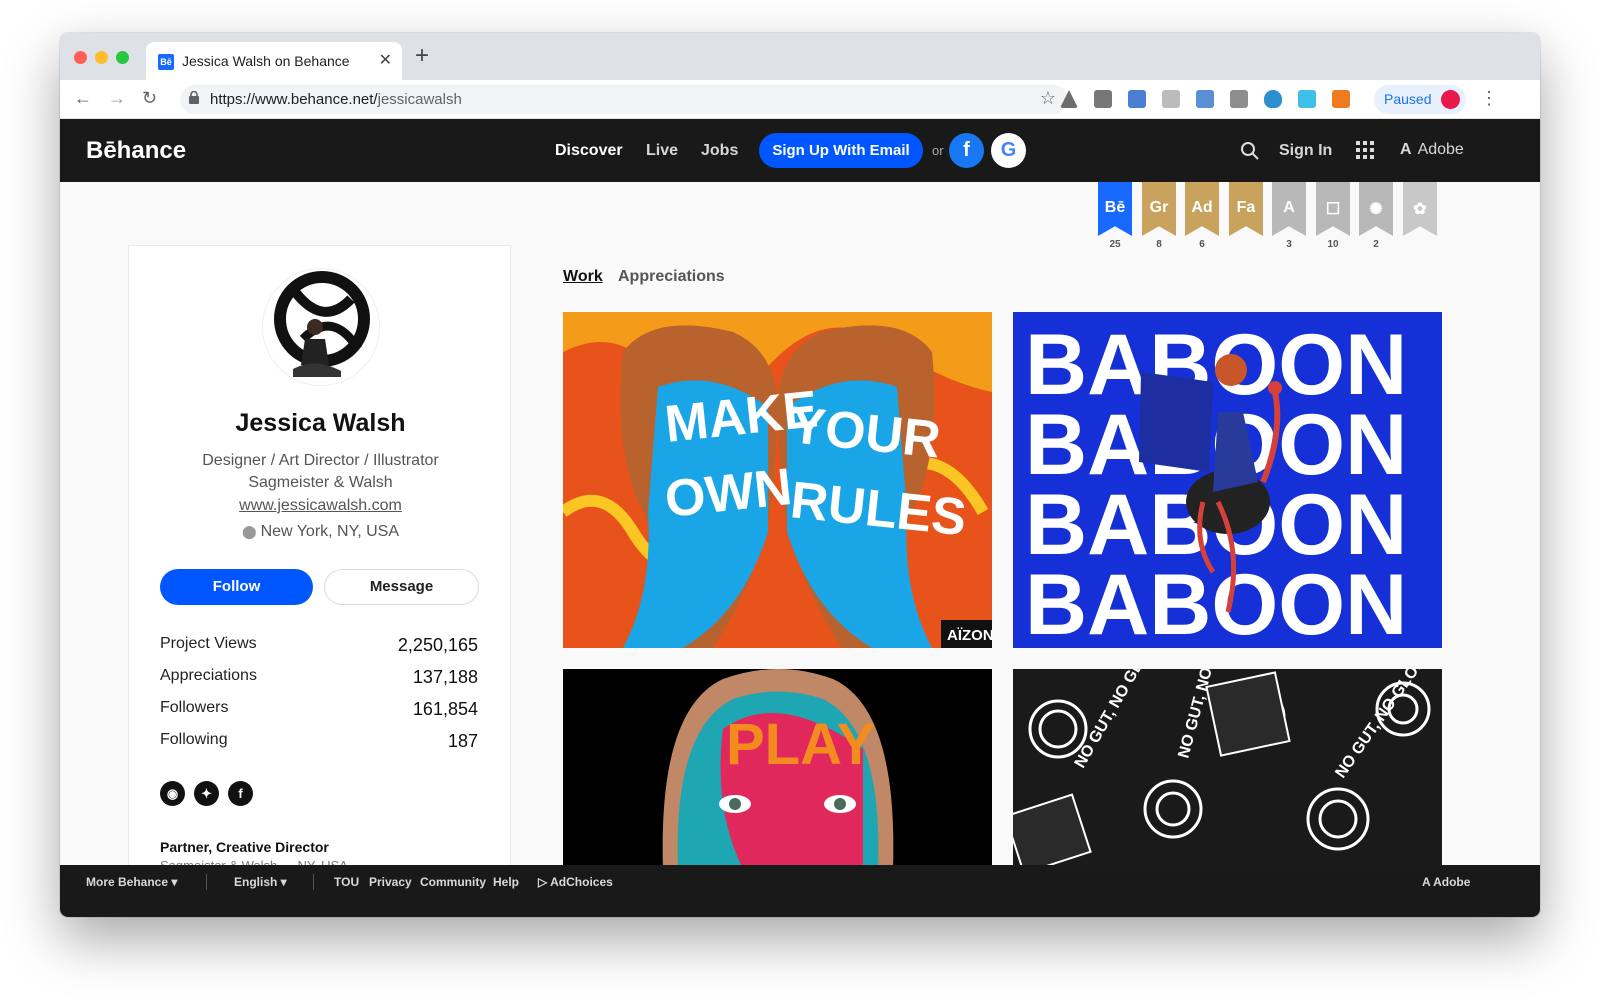 The height and width of the screenshot is (1002, 1600). What do you see at coordinates (194, 98) in the screenshot?
I see `lock-icon` at bounding box center [194, 98].